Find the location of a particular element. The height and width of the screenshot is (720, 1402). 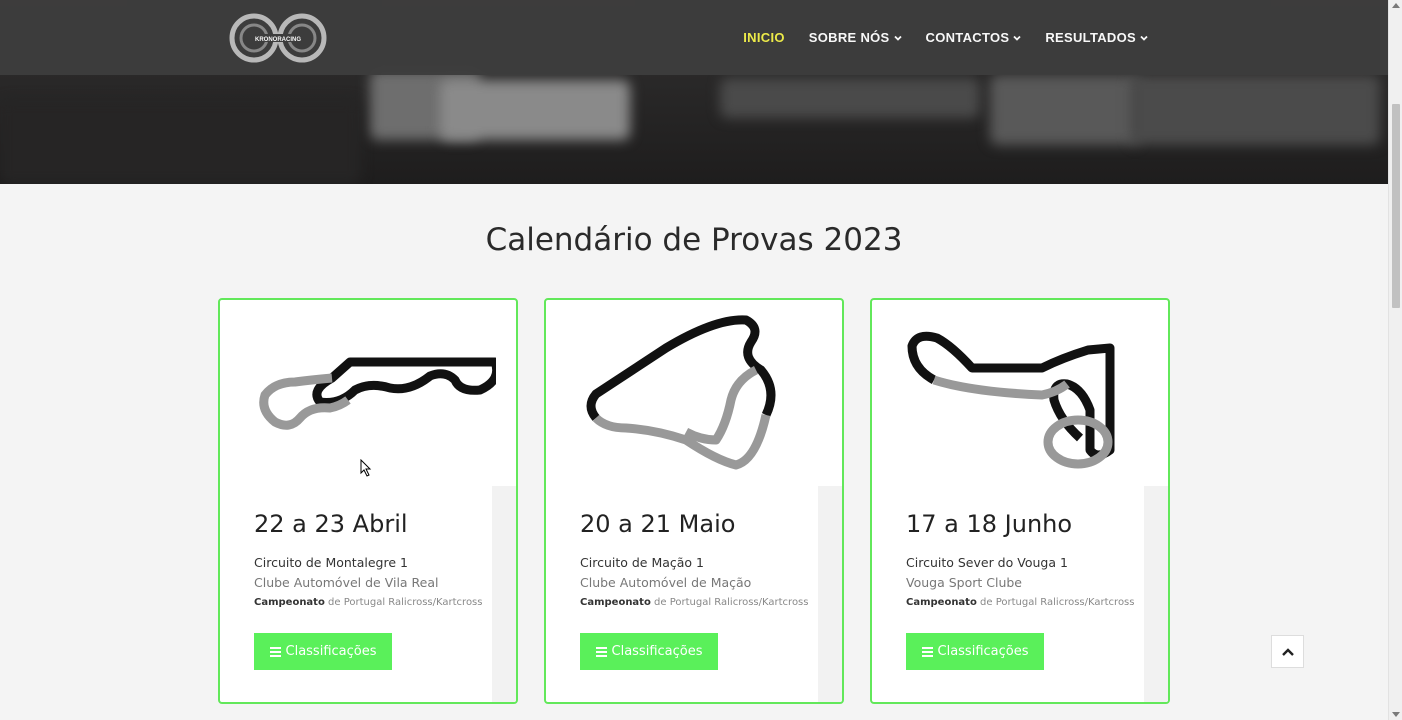

nav-inicio: INICIO is located at coordinates (764, 37).